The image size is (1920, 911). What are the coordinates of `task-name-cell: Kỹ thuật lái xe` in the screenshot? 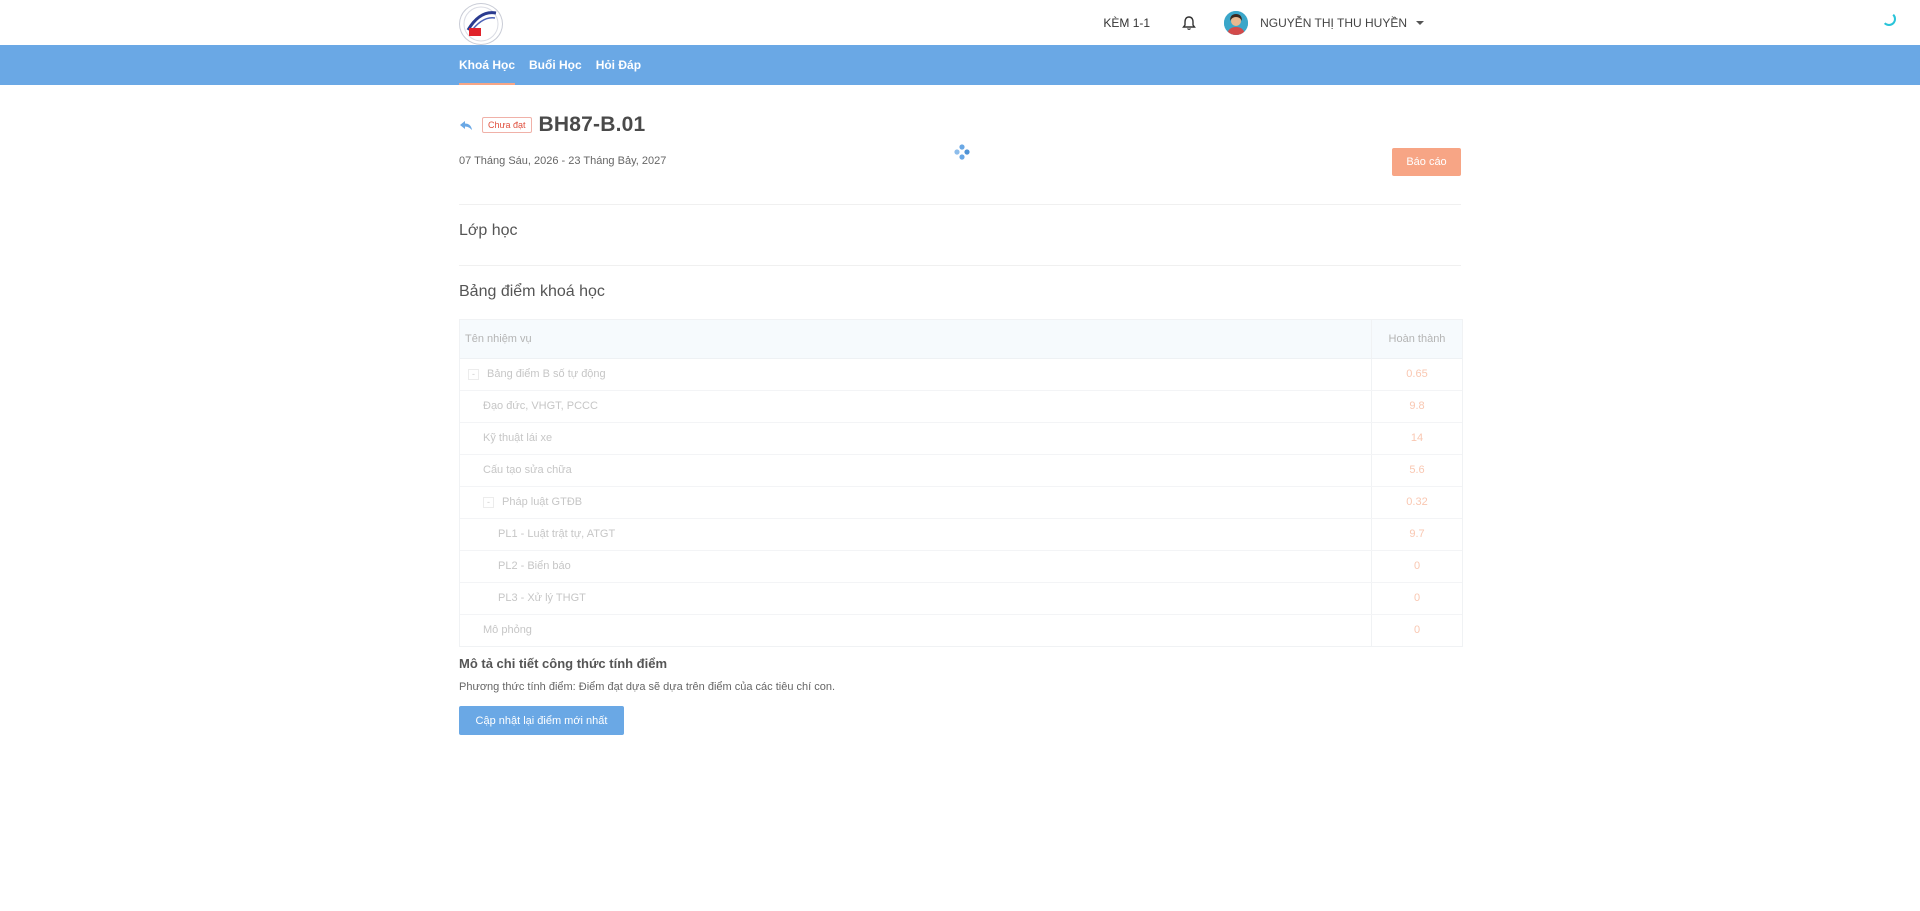 It's located at (916, 438).